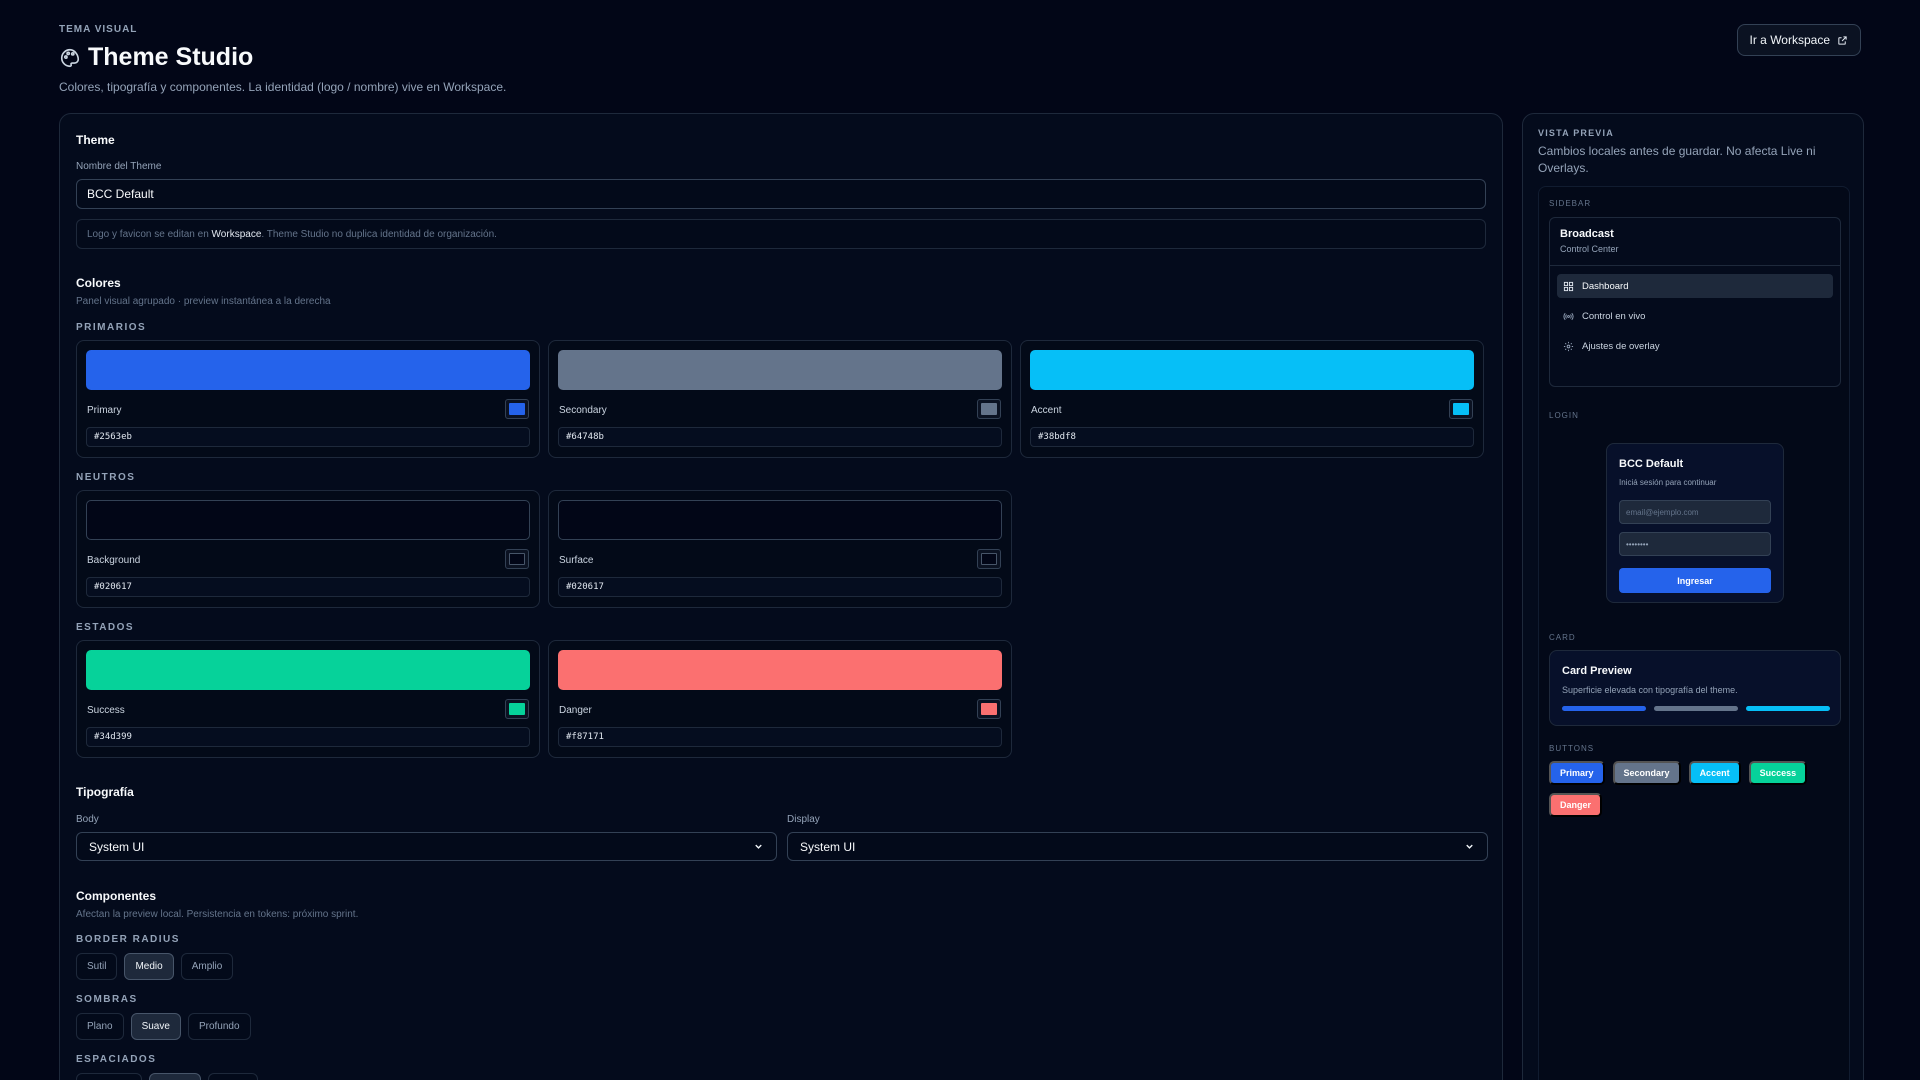 Image resolution: width=1920 pixels, height=1080 pixels. I want to click on card-preview-title: Card Preview, so click(1597, 671).